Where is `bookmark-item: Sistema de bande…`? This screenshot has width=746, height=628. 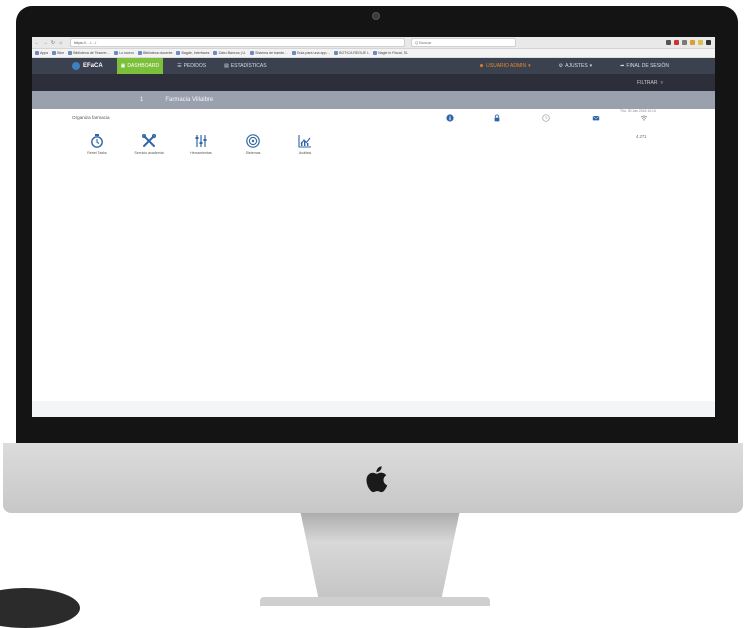
bookmark-item: Sistema de bande… is located at coordinates (269, 53).